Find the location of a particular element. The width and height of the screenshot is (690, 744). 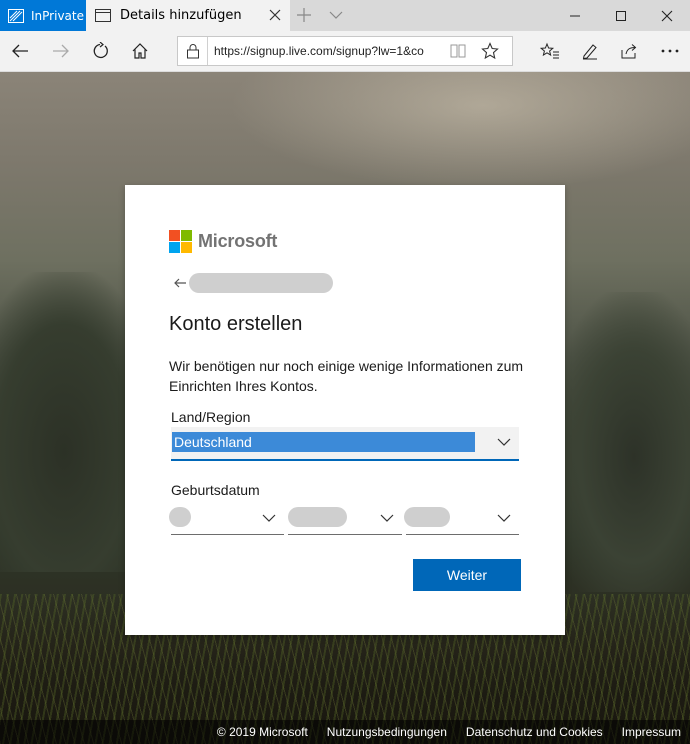

home-icon is located at coordinates (140, 51).